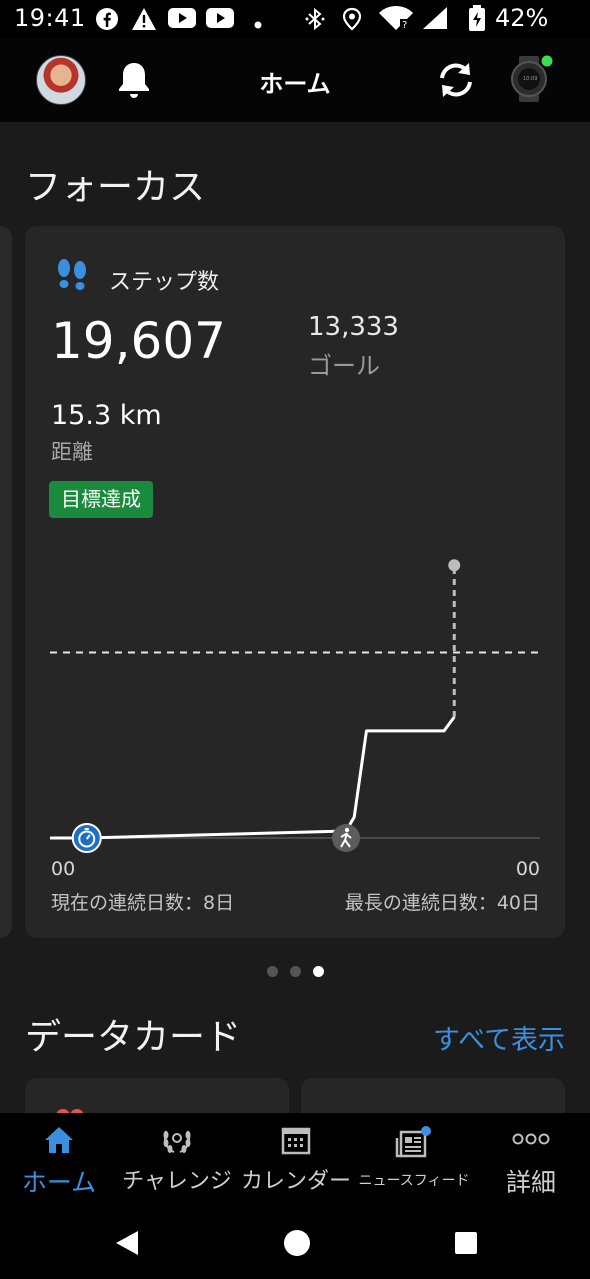  Describe the element at coordinates (133, 1037) in the screenshot. I see `data-cards-section-title: データカード` at that location.